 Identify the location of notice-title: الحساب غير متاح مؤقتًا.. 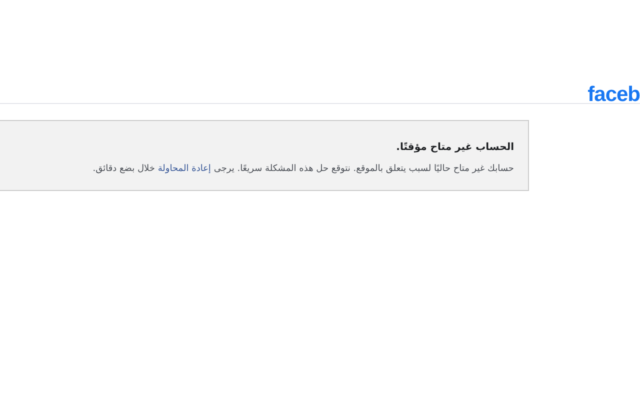
(455, 147).